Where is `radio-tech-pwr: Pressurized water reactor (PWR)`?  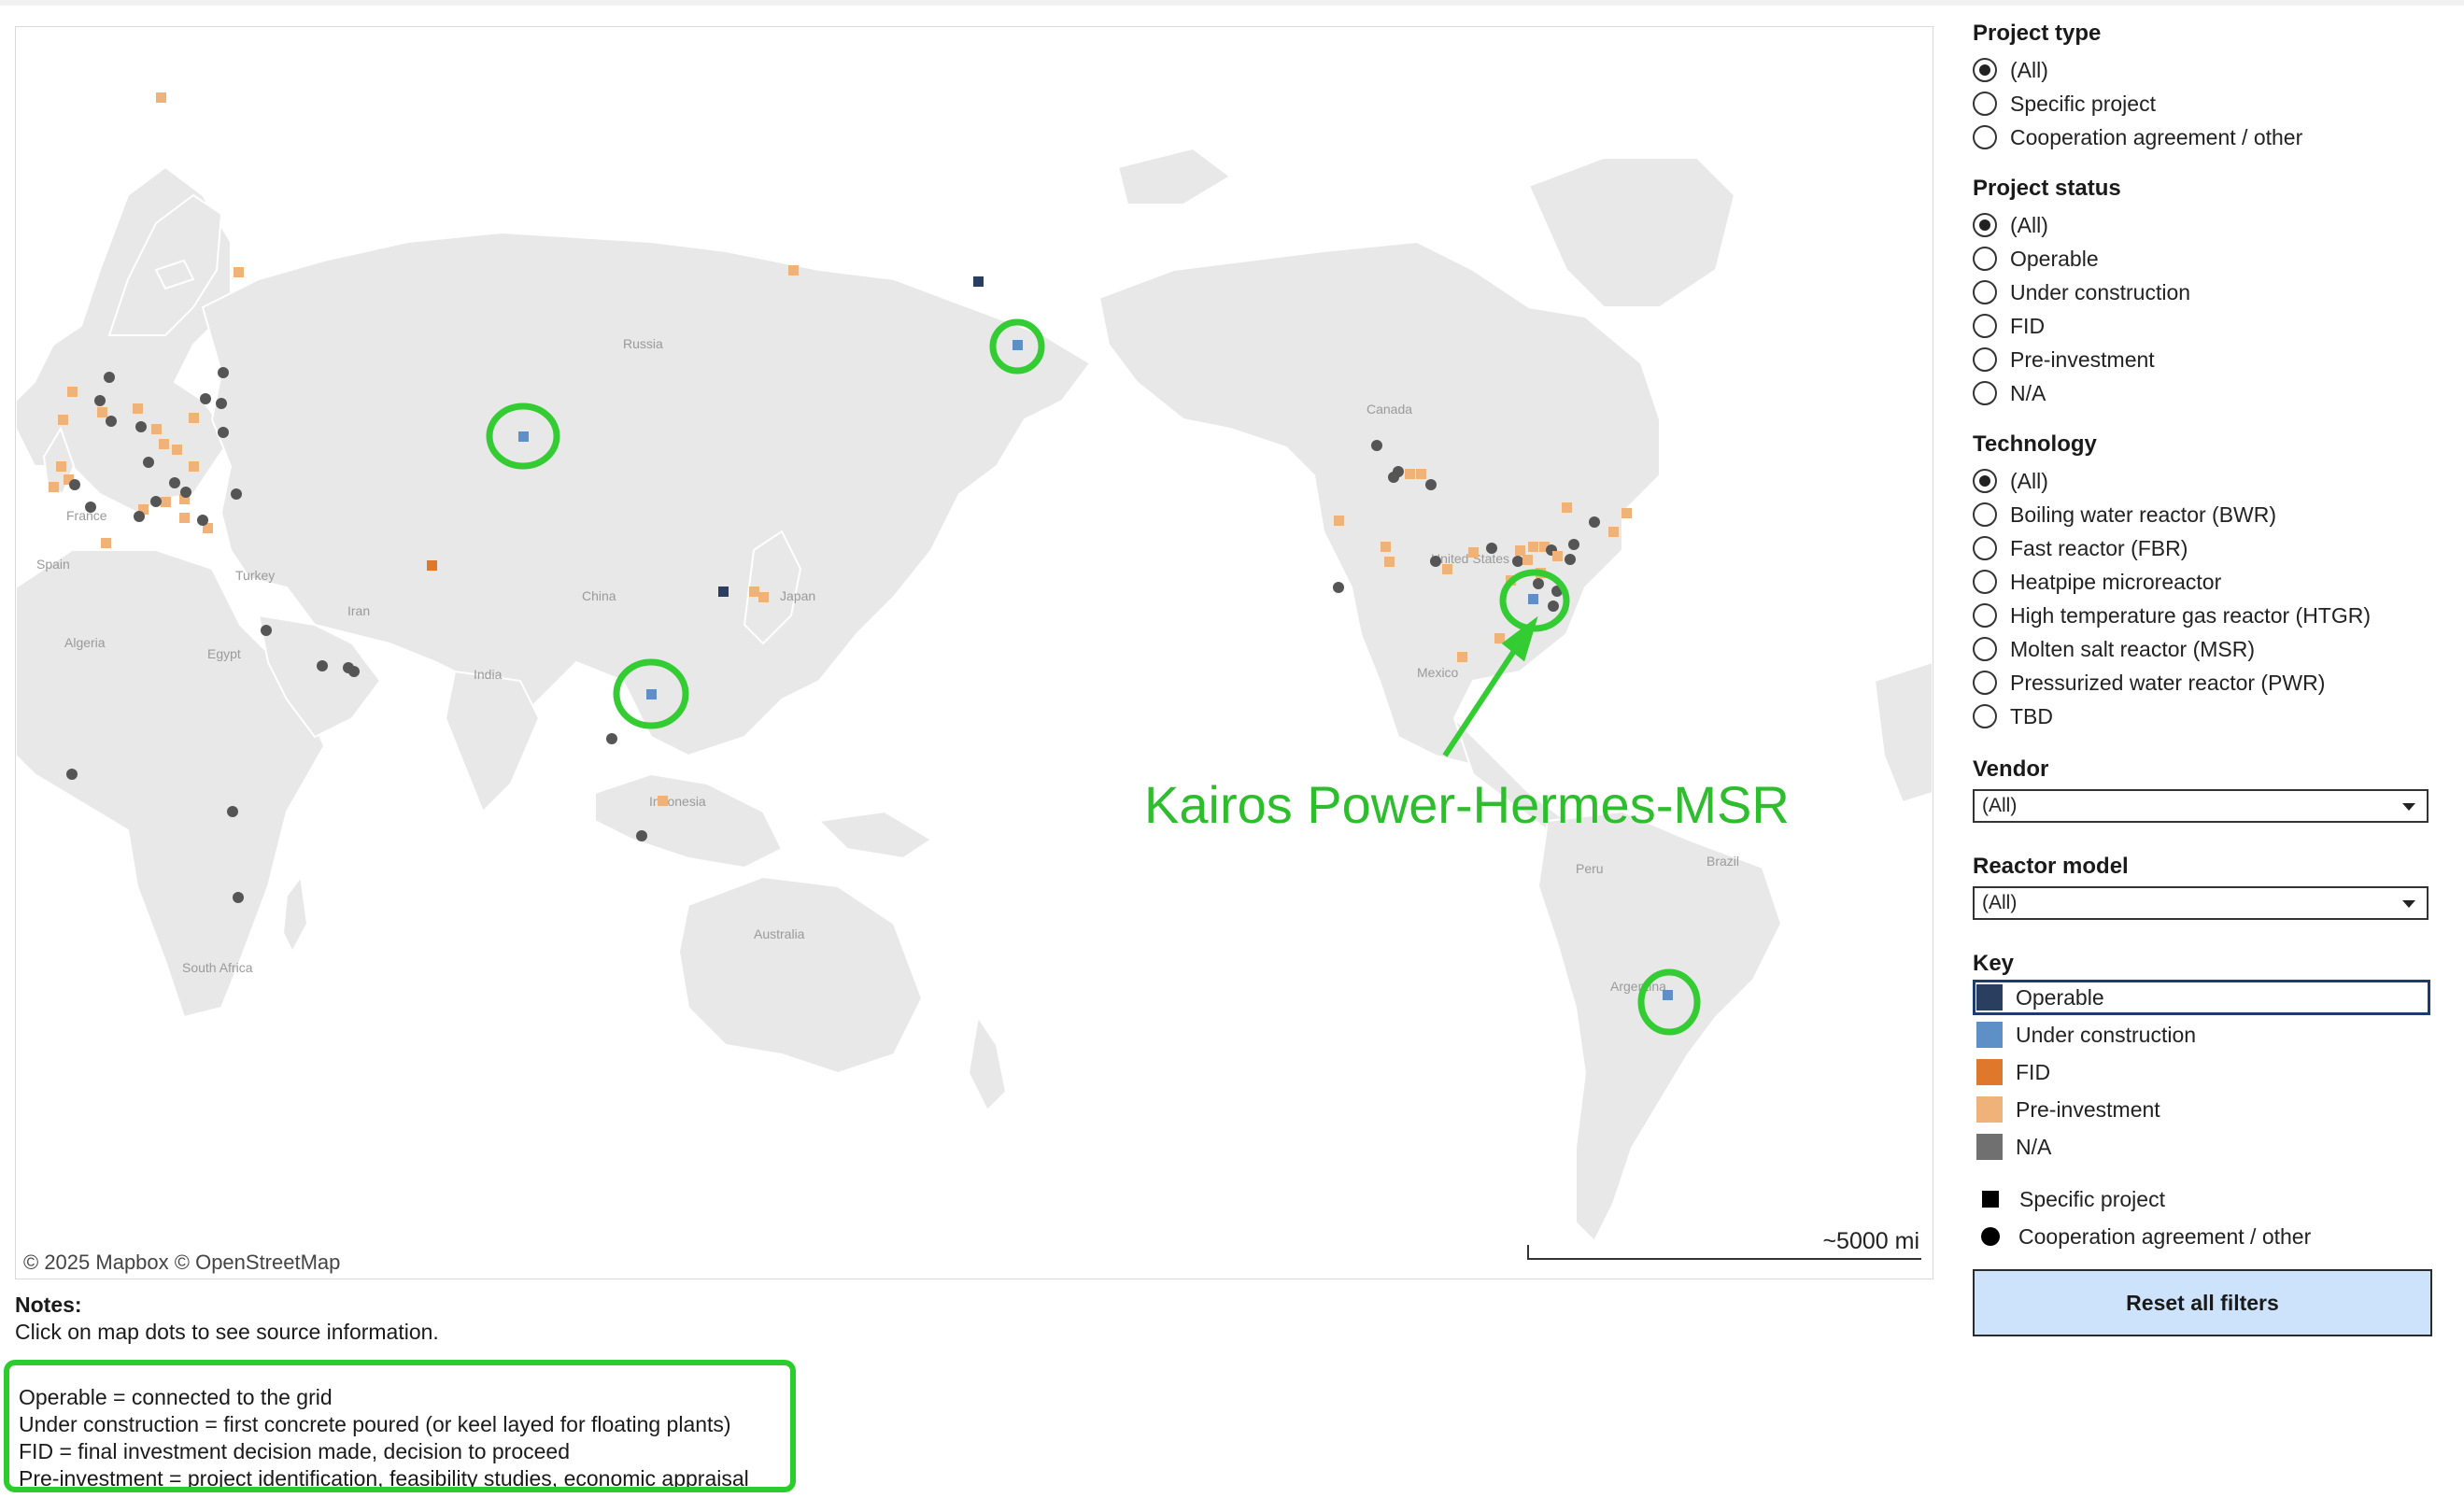 radio-tech-pwr: Pressurized water reactor (PWR) is located at coordinates (2149, 683).